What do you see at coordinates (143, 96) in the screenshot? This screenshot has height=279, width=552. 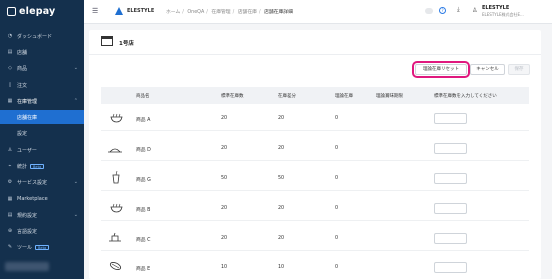 I see `column-header-name: 商品名` at bounding box center [143, 96].